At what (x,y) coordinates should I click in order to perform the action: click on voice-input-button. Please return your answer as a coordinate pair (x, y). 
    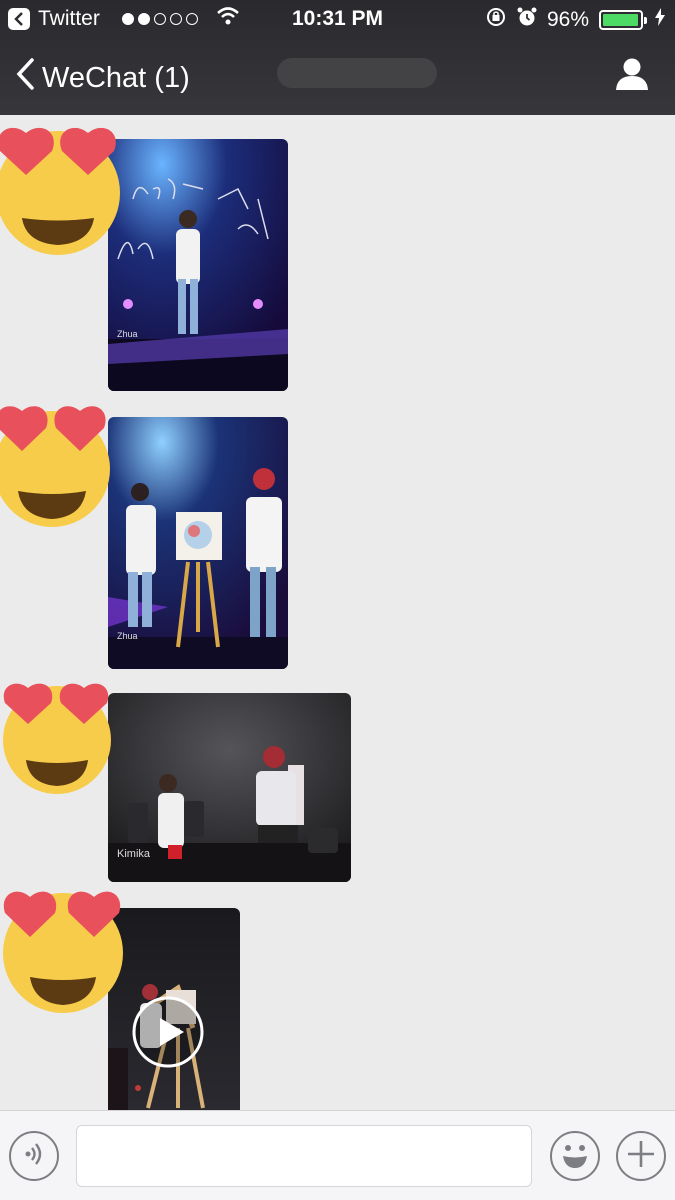
    Looking at the image, I should click on (34, 1156).